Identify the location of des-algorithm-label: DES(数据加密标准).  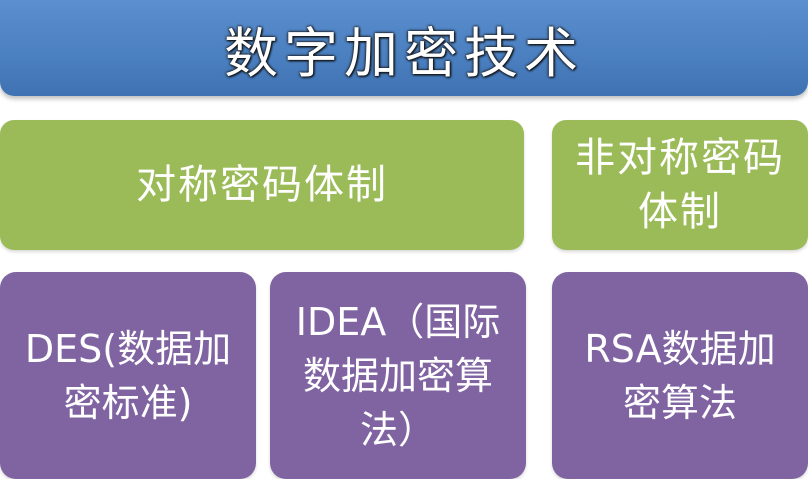
(128, 375).